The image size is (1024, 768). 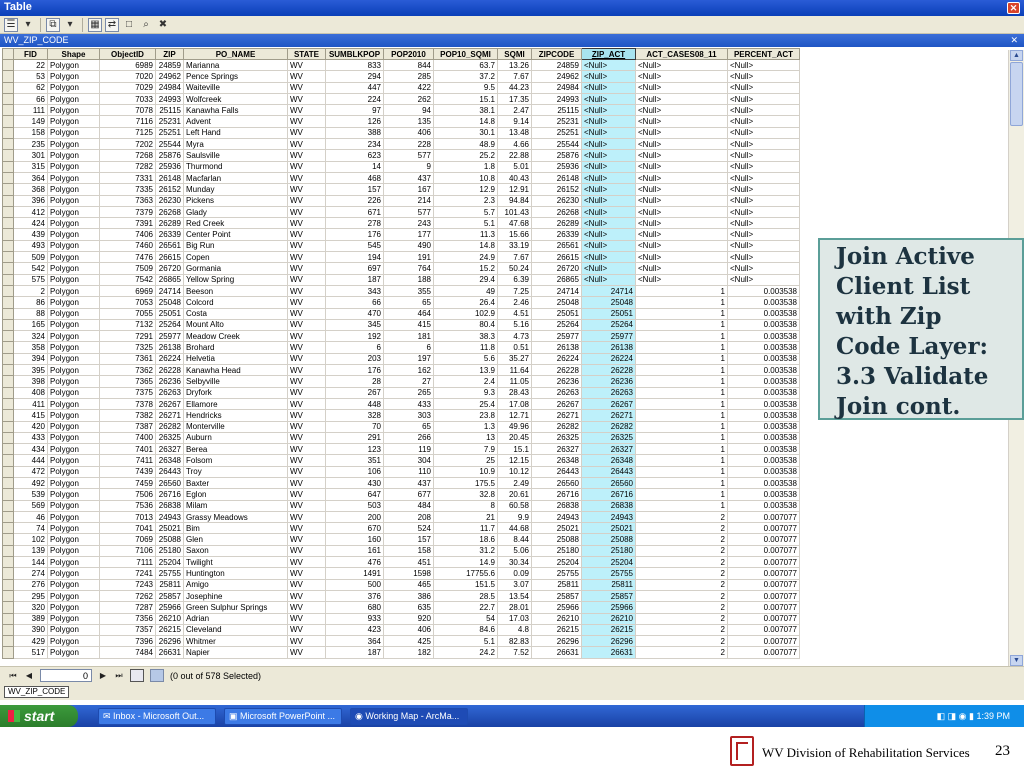 What do you see at coordinates (169, 641) in the screenshot?
I see `table-cell: 26296` at bounding box center [169, 641].